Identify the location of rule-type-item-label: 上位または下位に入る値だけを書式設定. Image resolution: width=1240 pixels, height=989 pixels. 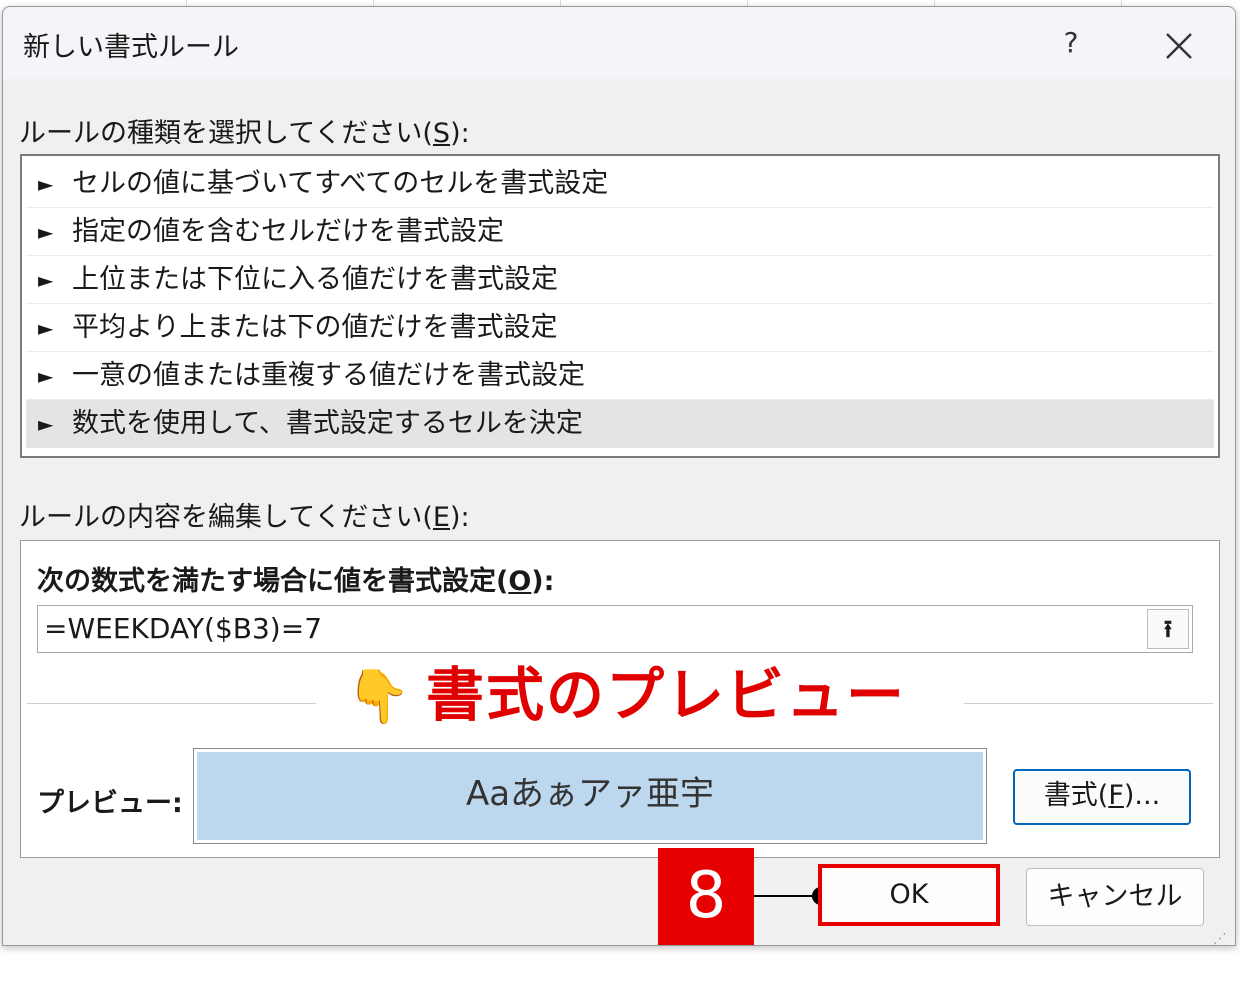
(315, 279).